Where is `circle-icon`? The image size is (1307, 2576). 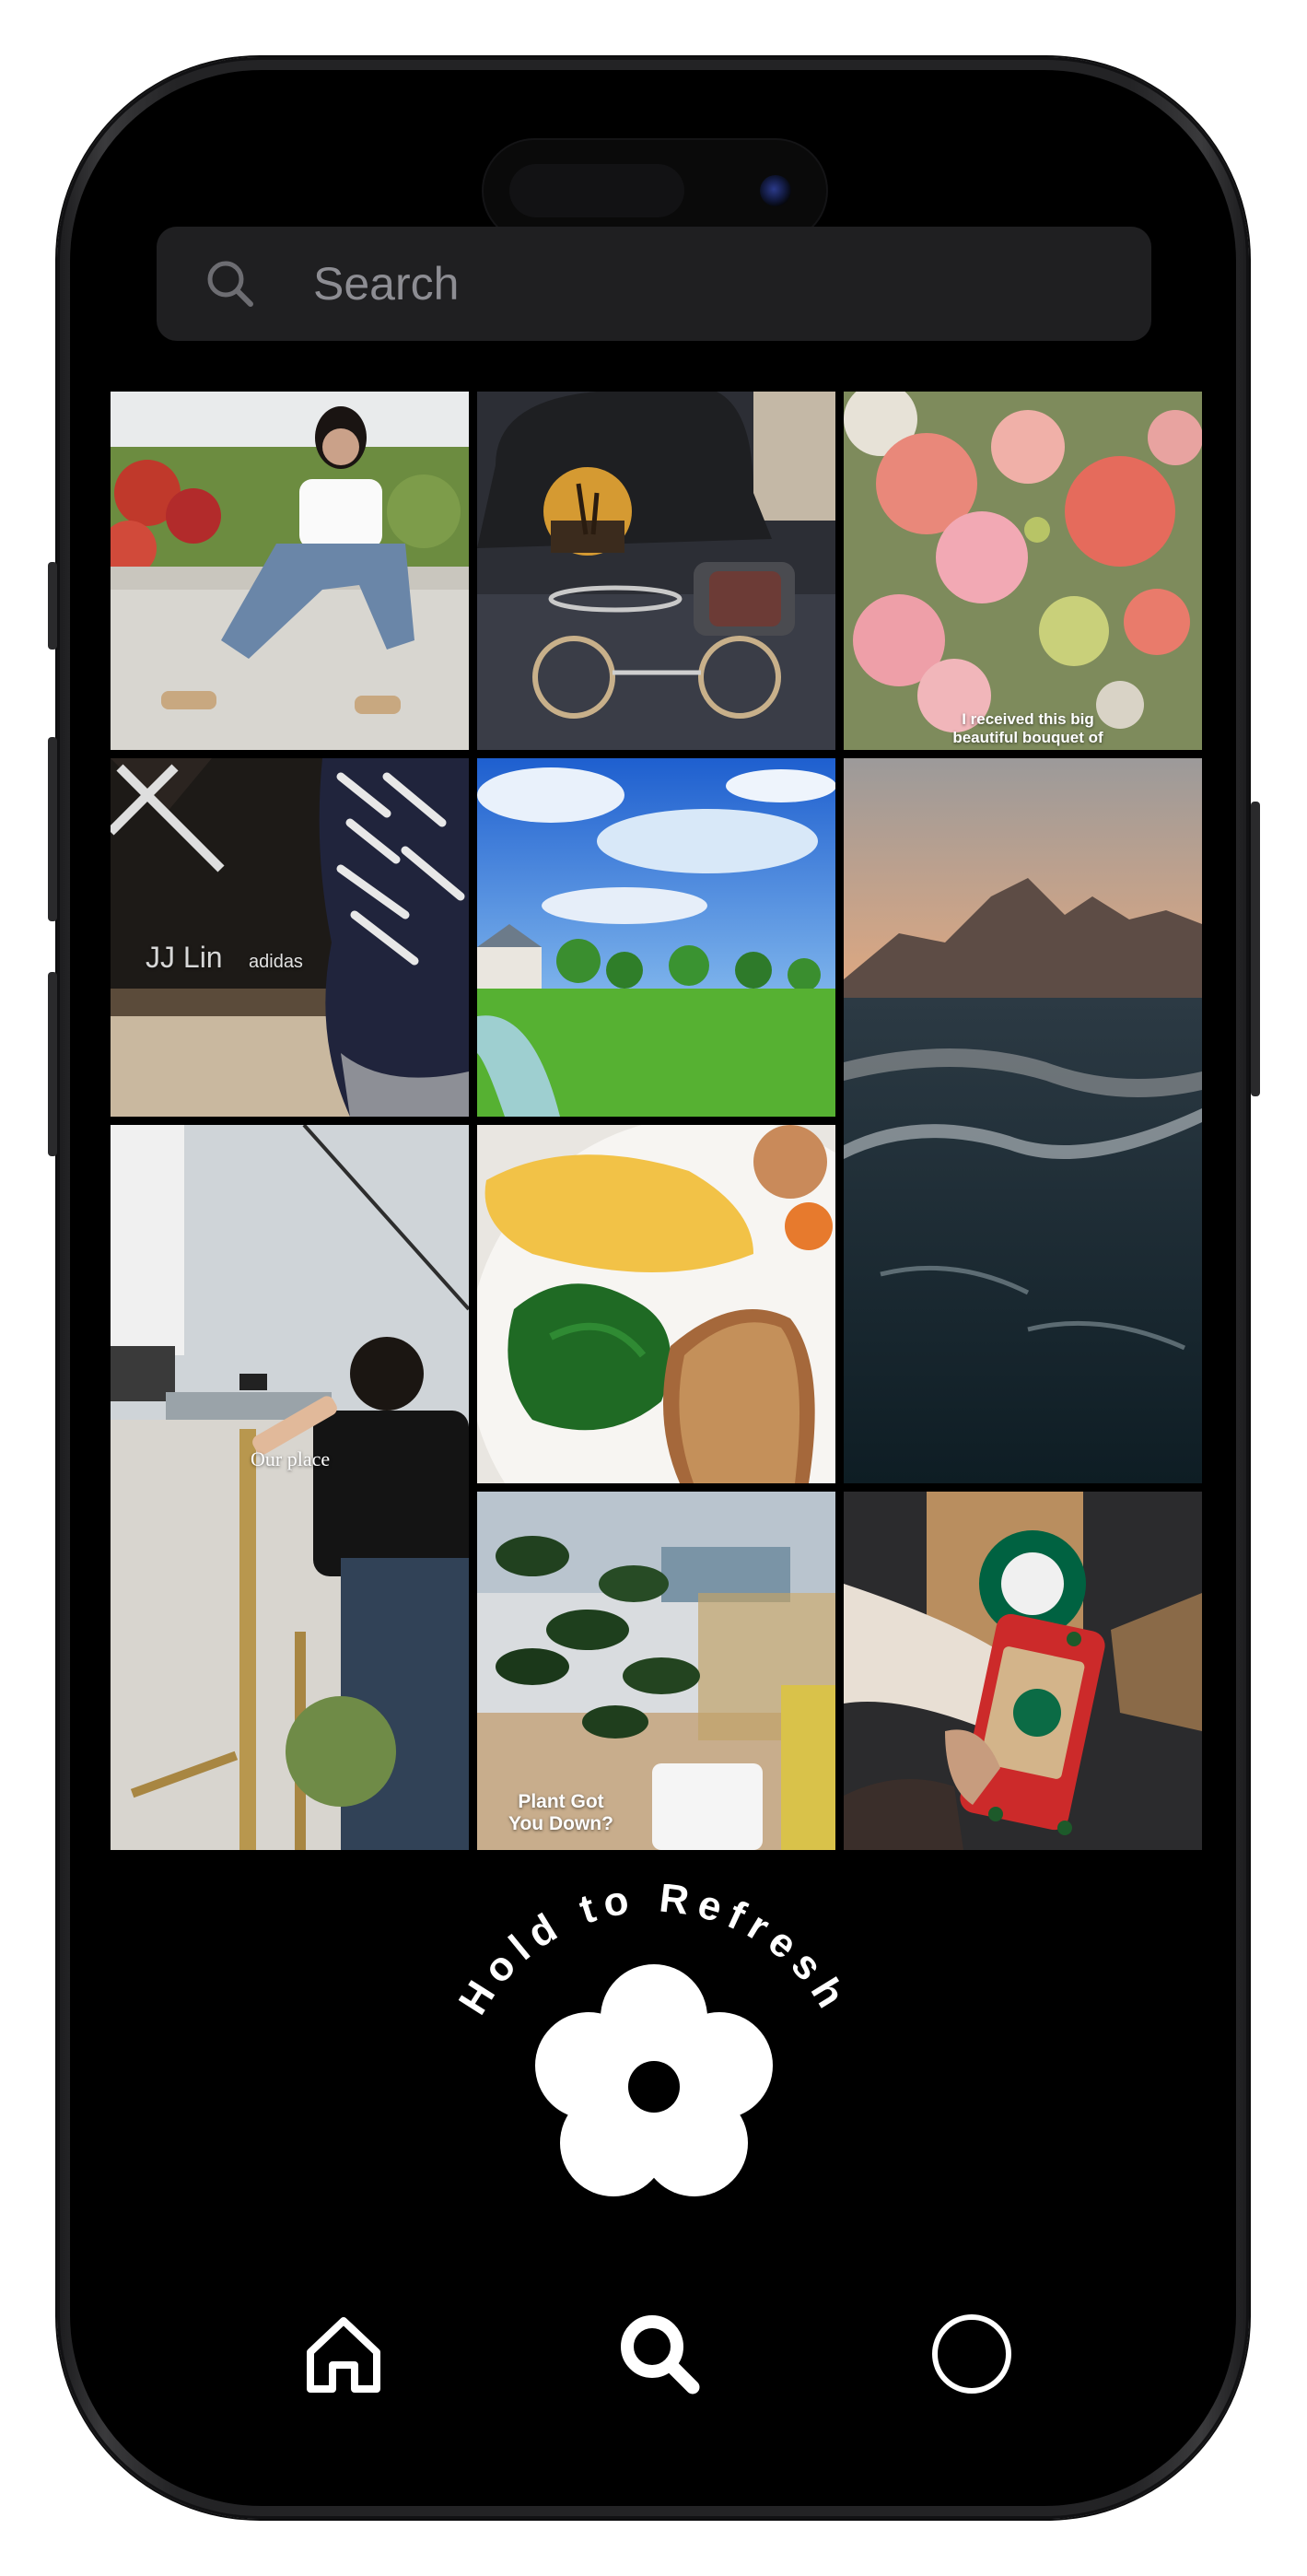
circle-icon is located at coordinates (972, 2354).